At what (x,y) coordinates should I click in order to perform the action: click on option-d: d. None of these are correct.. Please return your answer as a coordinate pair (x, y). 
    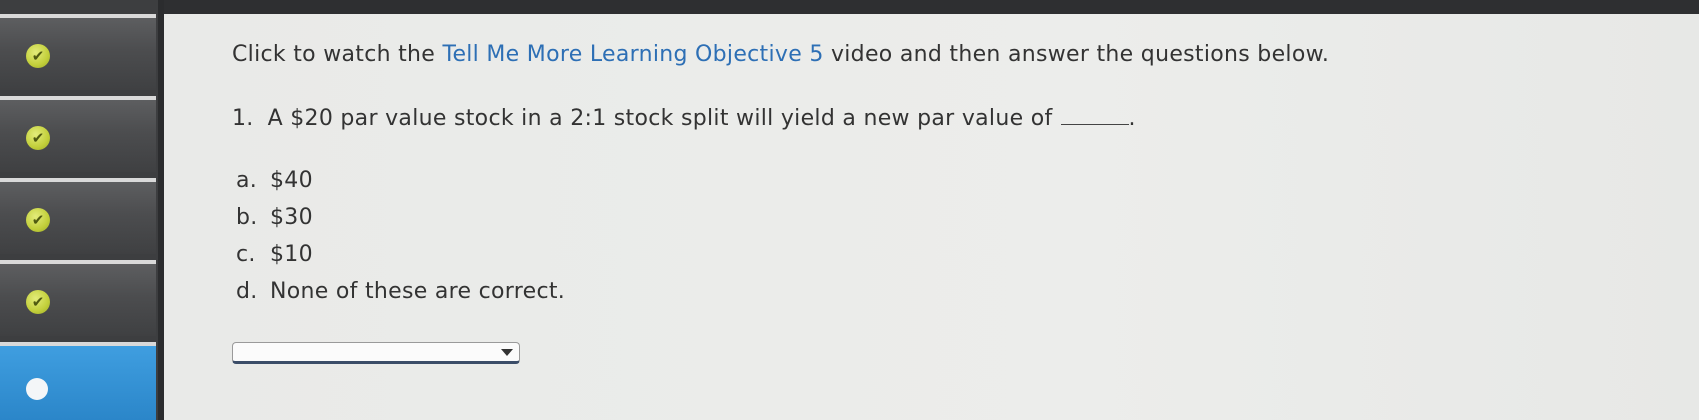
    Looking at the image, I should click on (401, 291).